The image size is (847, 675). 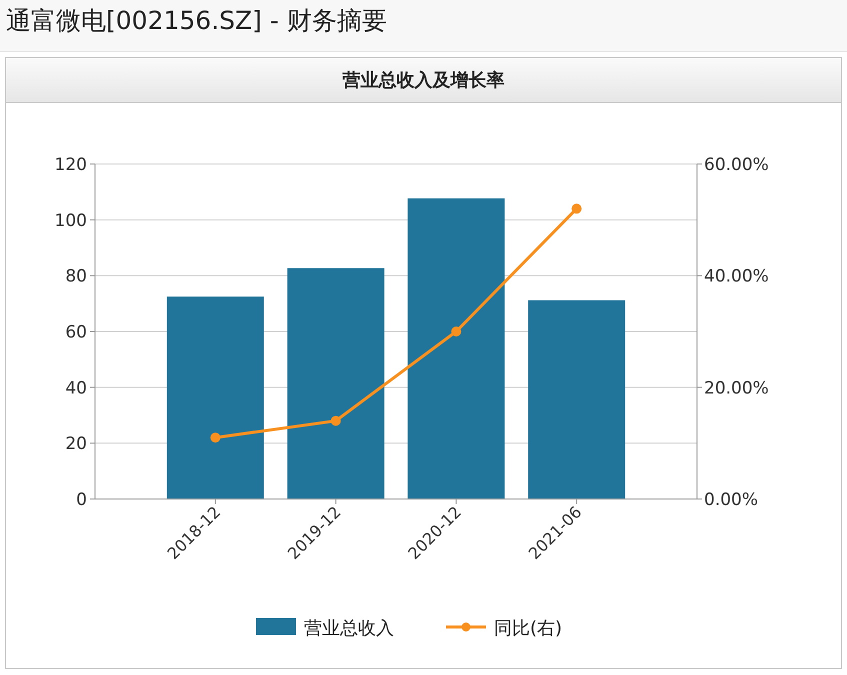 I want to click on chart-title: 营业总收入及增长率, so click(x=423, y=80).